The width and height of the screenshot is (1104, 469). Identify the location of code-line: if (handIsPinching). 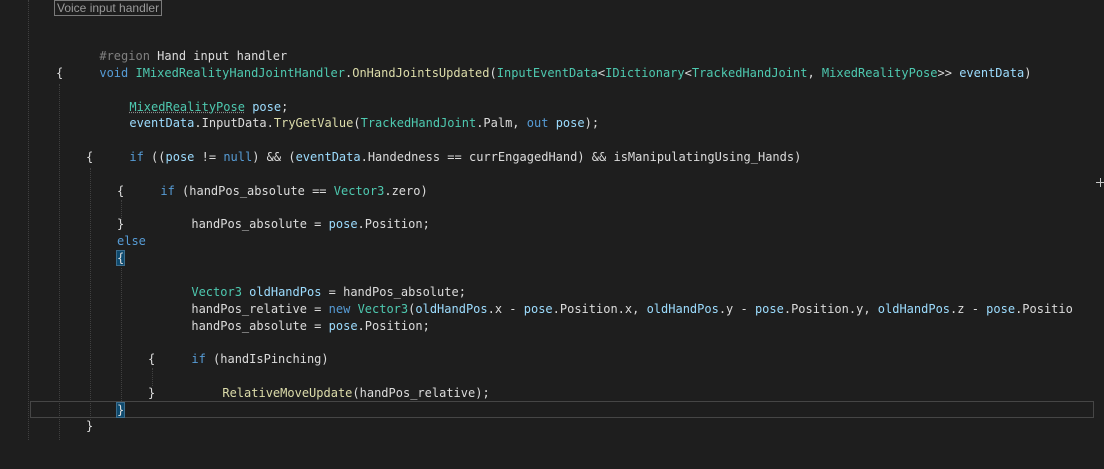
(552, 350).